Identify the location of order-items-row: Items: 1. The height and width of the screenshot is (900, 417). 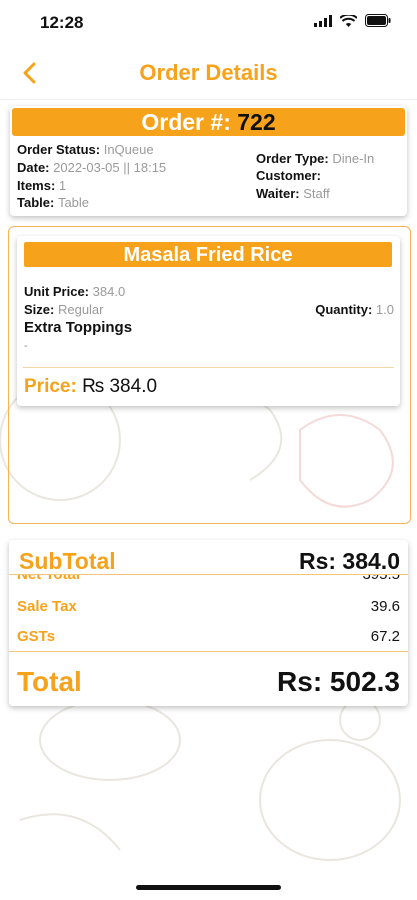
(41, 185).